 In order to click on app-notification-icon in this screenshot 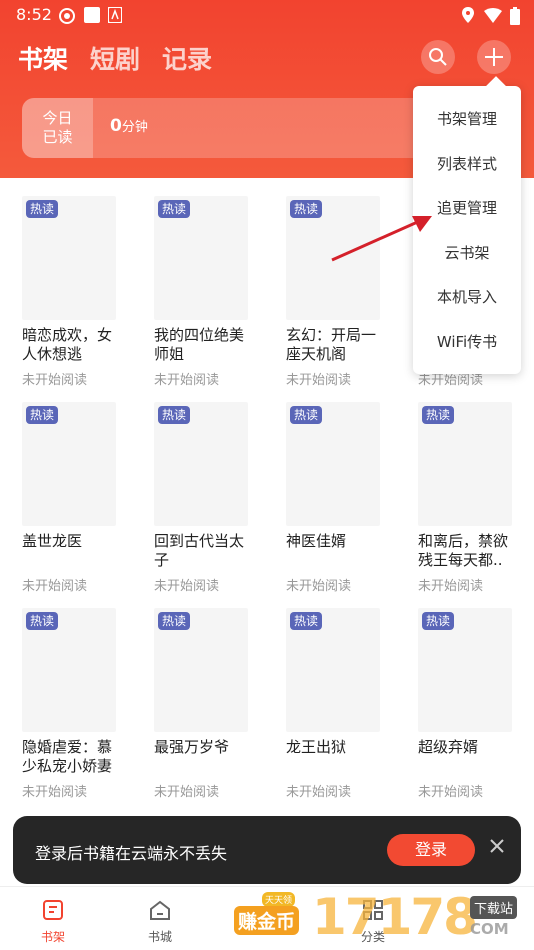, I will do `click(67, 18)`.